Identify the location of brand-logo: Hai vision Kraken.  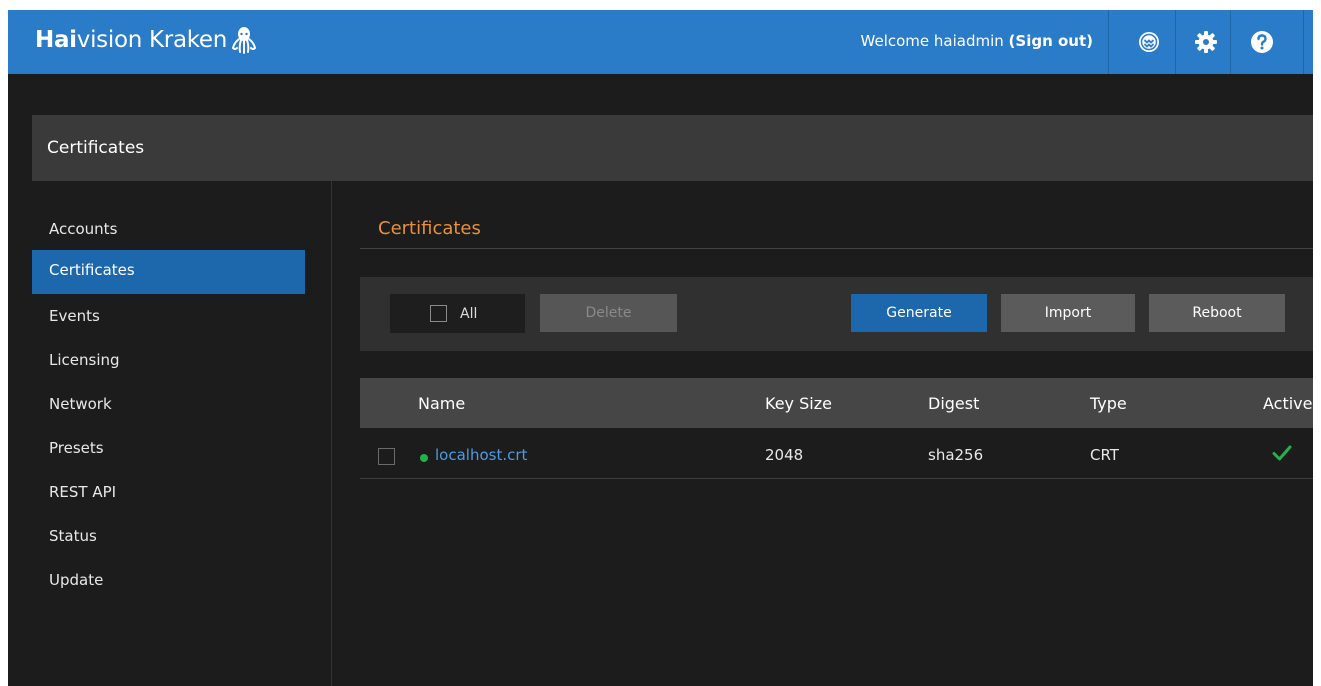
(146, 40).